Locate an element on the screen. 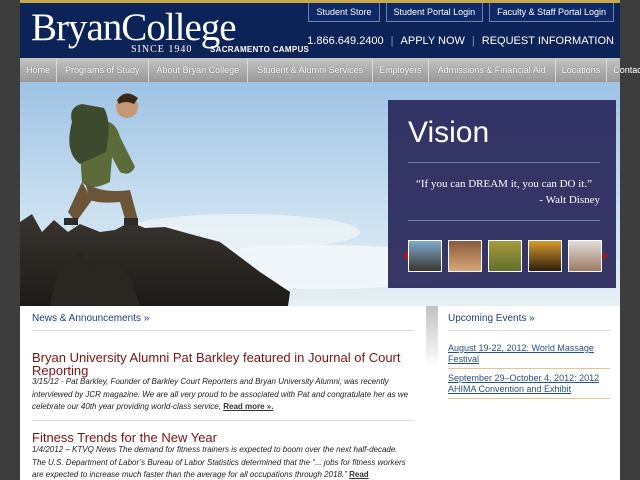  left-page-margin is located at coordinates (10, 240).